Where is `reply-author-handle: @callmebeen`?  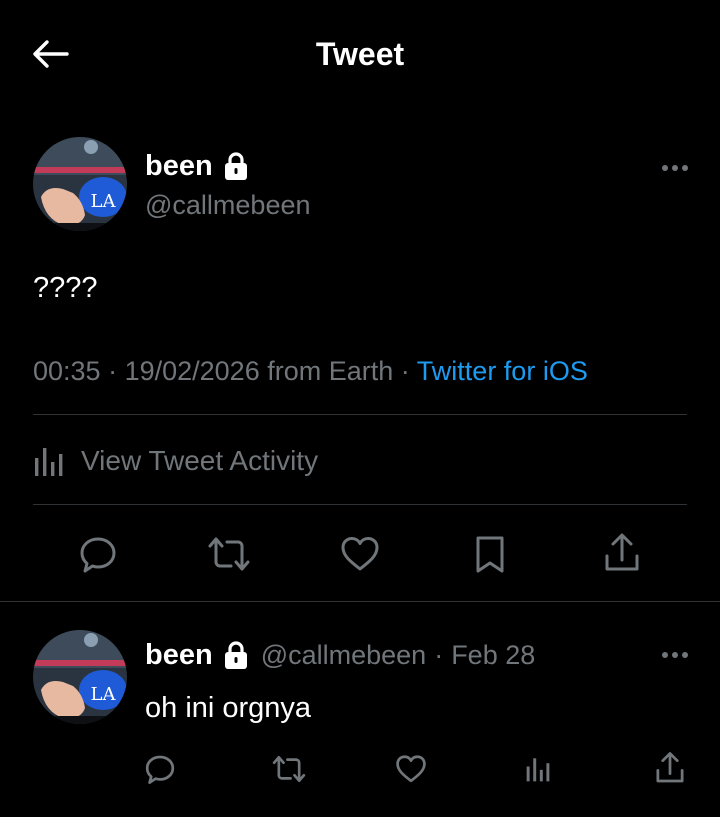 reply-author-handle: @callmebeen is located at coordinates (344, 655).